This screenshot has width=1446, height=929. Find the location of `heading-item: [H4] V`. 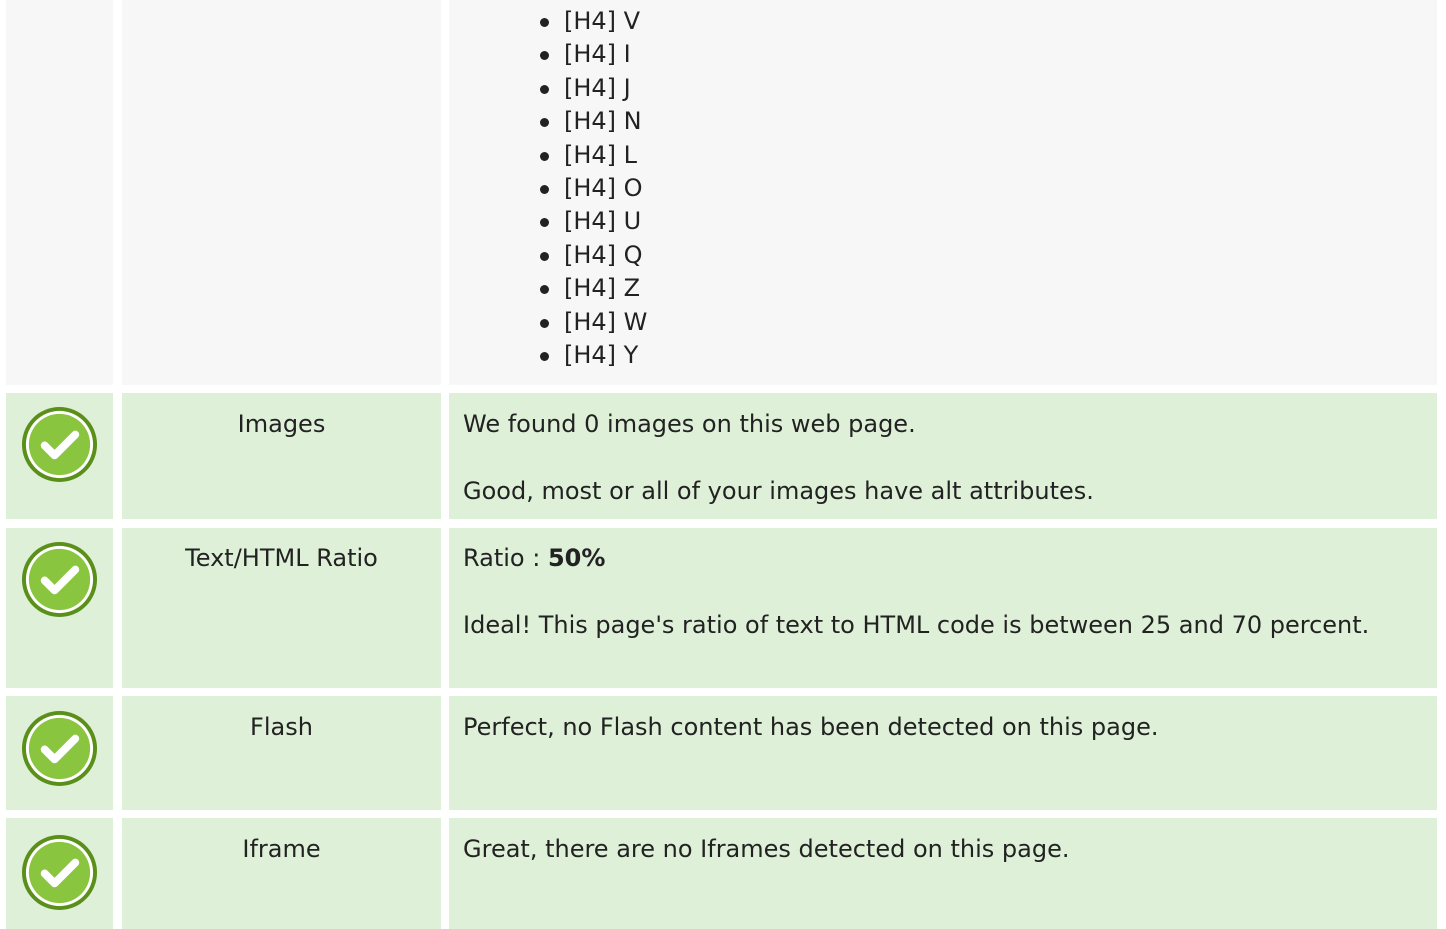

heading-item: [H4] V is located at coordinates (593, 21).